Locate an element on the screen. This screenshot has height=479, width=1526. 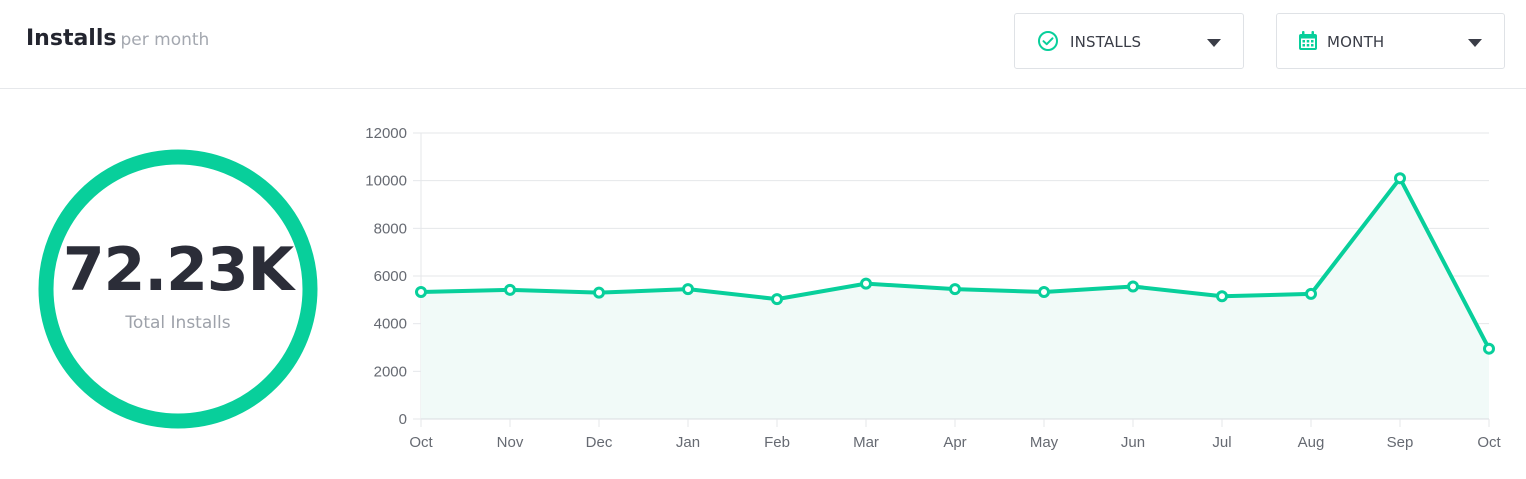
check-circle-icon is located at coordinates (1048, 41).